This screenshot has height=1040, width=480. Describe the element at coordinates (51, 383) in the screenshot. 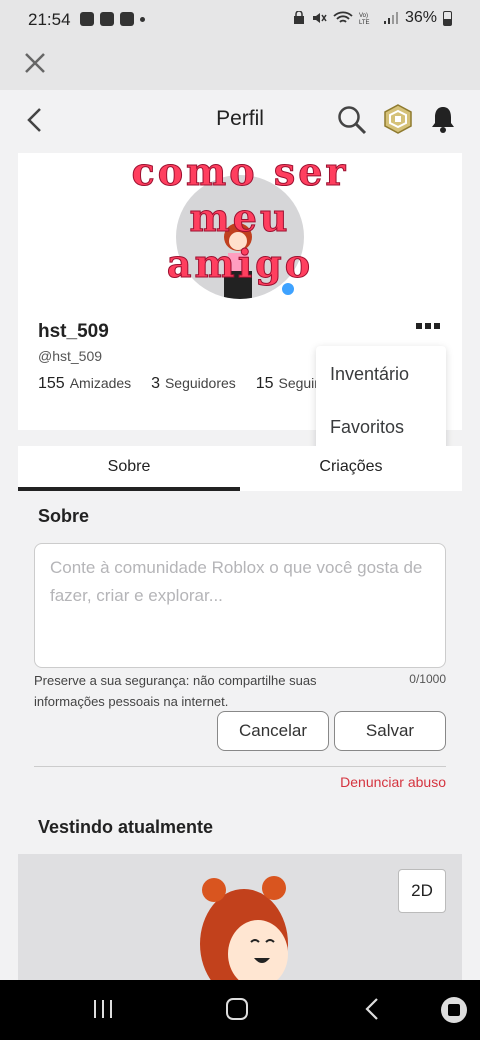

I see `stat-count: 155` at that location.